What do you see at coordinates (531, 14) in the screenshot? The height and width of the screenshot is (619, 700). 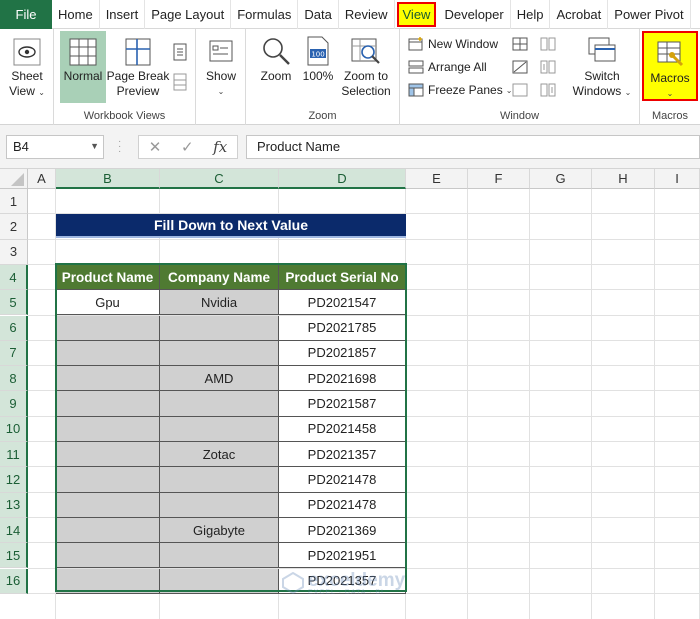 I see `tab-help: Help` at bounding box center [531, 14].